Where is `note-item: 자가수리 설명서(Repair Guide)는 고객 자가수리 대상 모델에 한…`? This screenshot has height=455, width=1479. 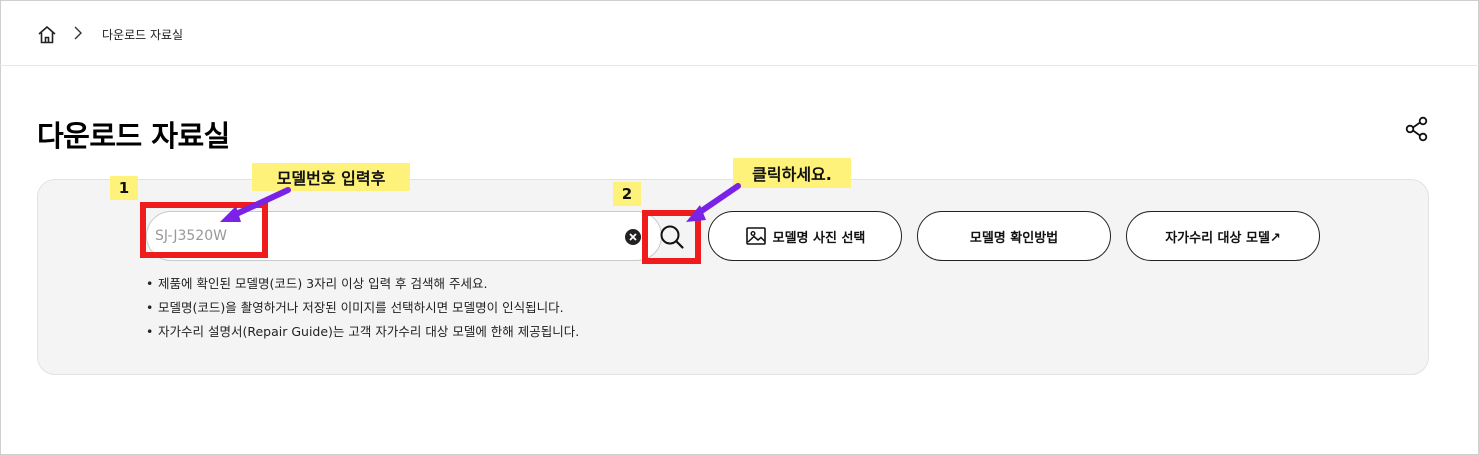
note-item: 자가수리 설명서(Repair Guide)는 고객 자가수리 대상 모델에 한… is located at coordinates (362, 332).